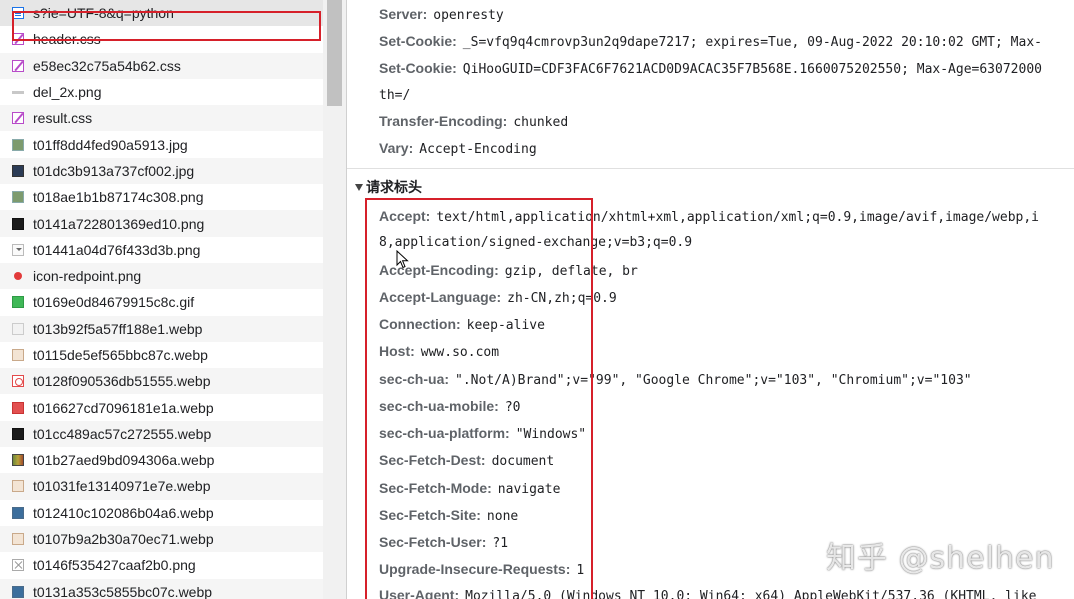 Image resolution: width=1074 pixels, height=599 pixels. I want to click on request-name: t0128f090536db51555.webp, so click(122, 381).